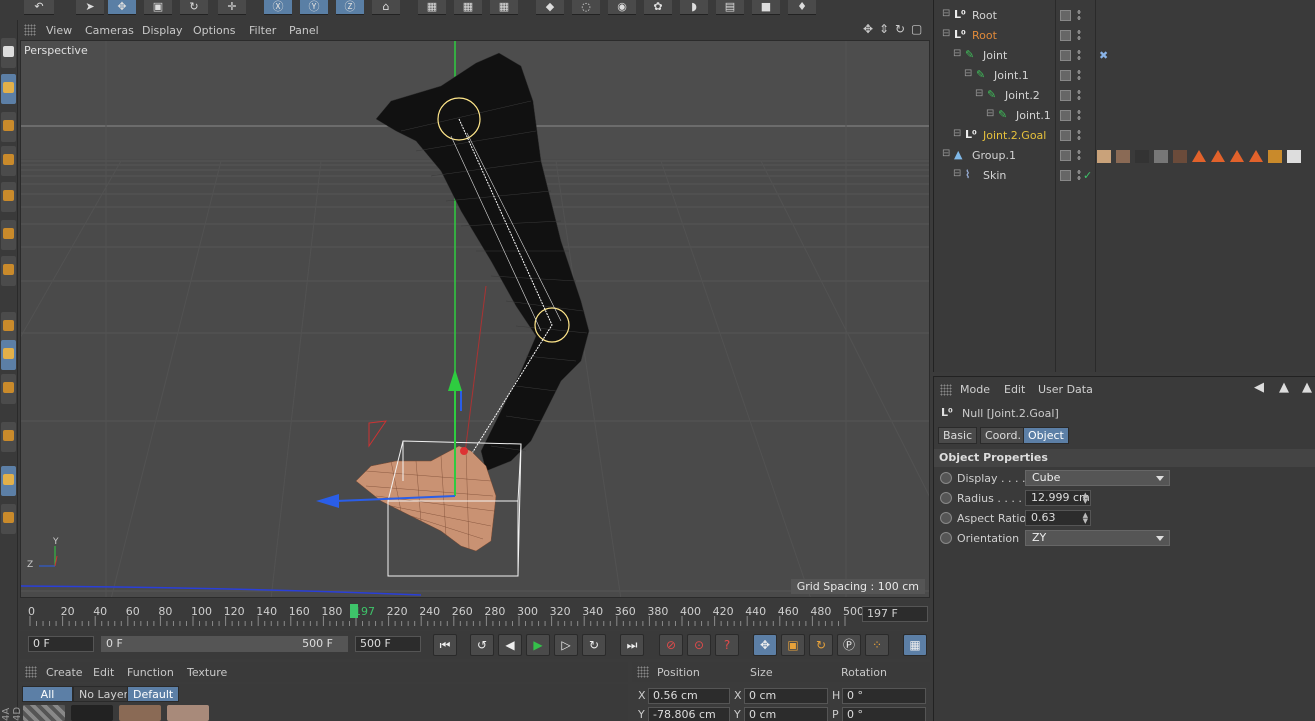  Describe the element at coordinates (122, 7) in the screenshot. I see `move-tool-button: ✥` at that location.